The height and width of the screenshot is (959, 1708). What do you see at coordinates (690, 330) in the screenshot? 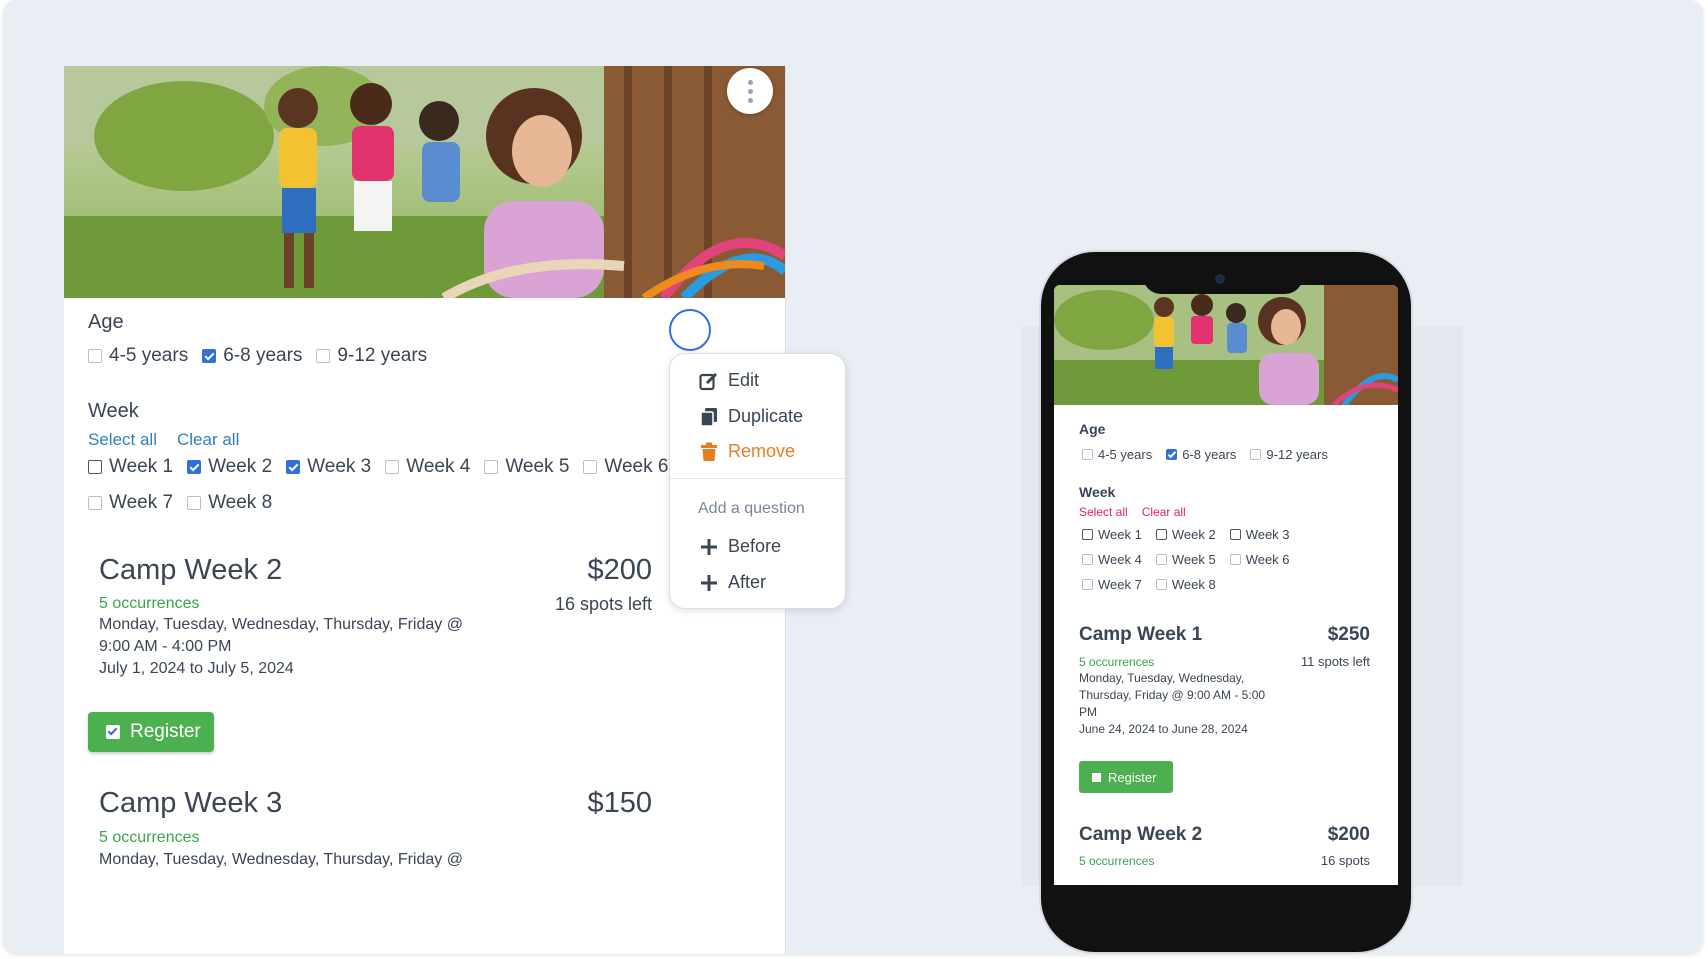
I see `question-options-toggle` at bounding box center [690, 330].